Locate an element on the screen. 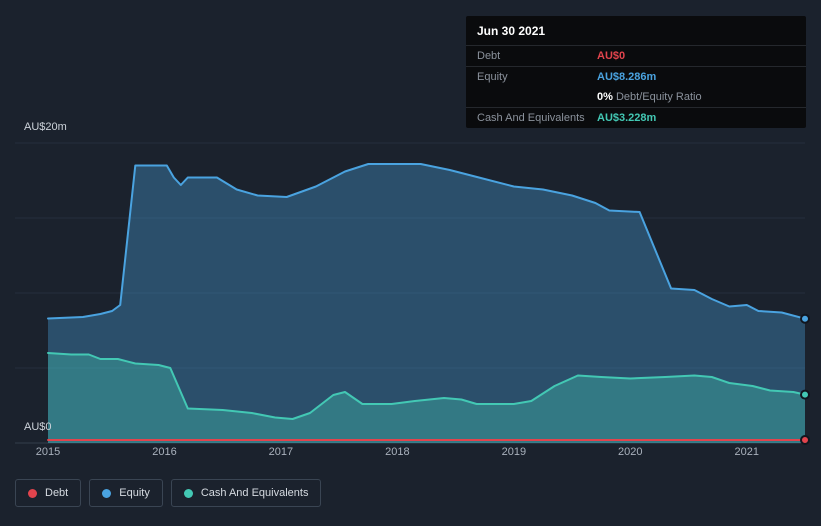 Image resolution: width=821 pixels, height=526 pixels. y-axis-label-bottom: AU$0 is located at coordinates (38, 427).